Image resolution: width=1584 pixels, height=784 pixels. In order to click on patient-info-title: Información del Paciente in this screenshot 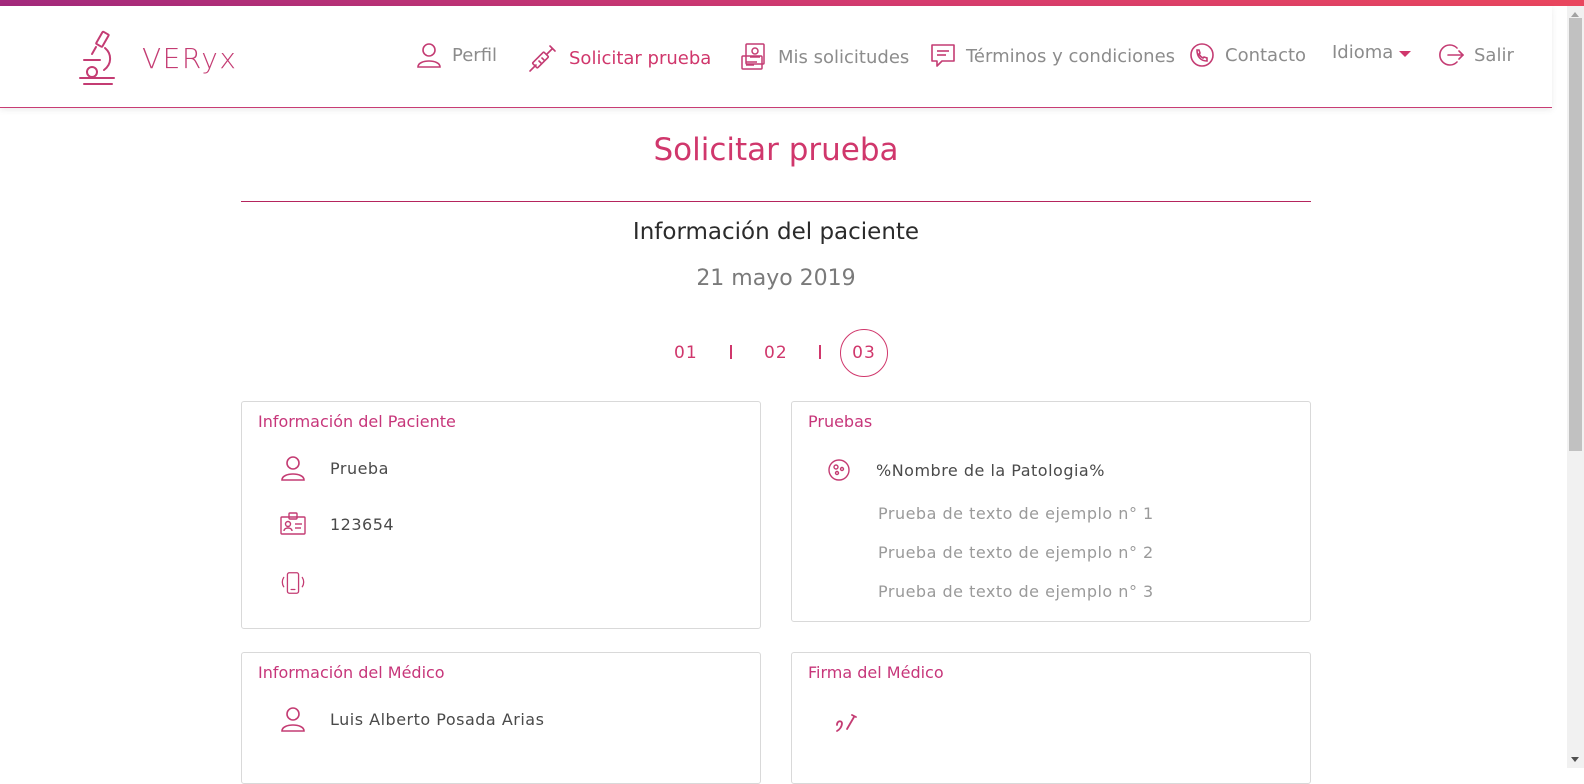, I will do `click(357, 421)`.